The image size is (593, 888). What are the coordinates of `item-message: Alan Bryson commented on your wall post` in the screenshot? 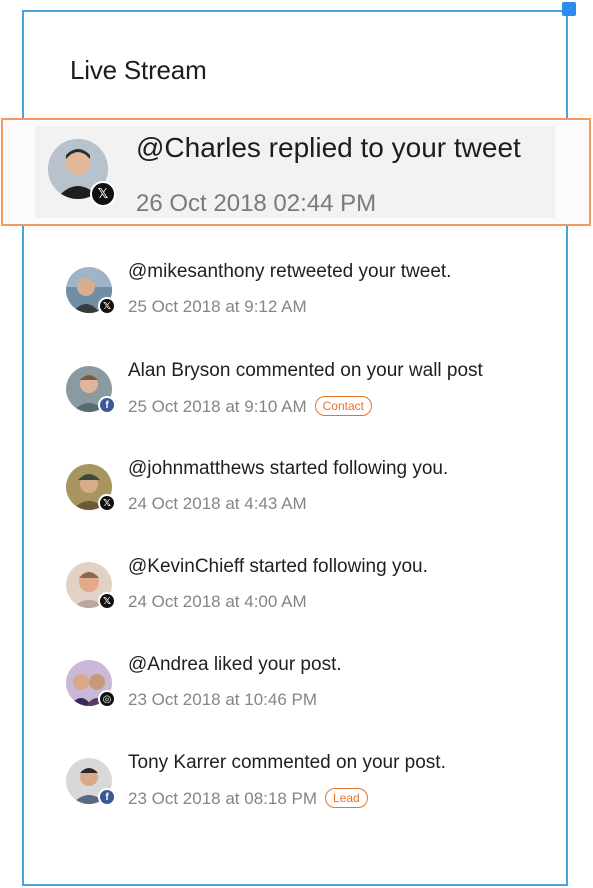 It's located at (305, 370).